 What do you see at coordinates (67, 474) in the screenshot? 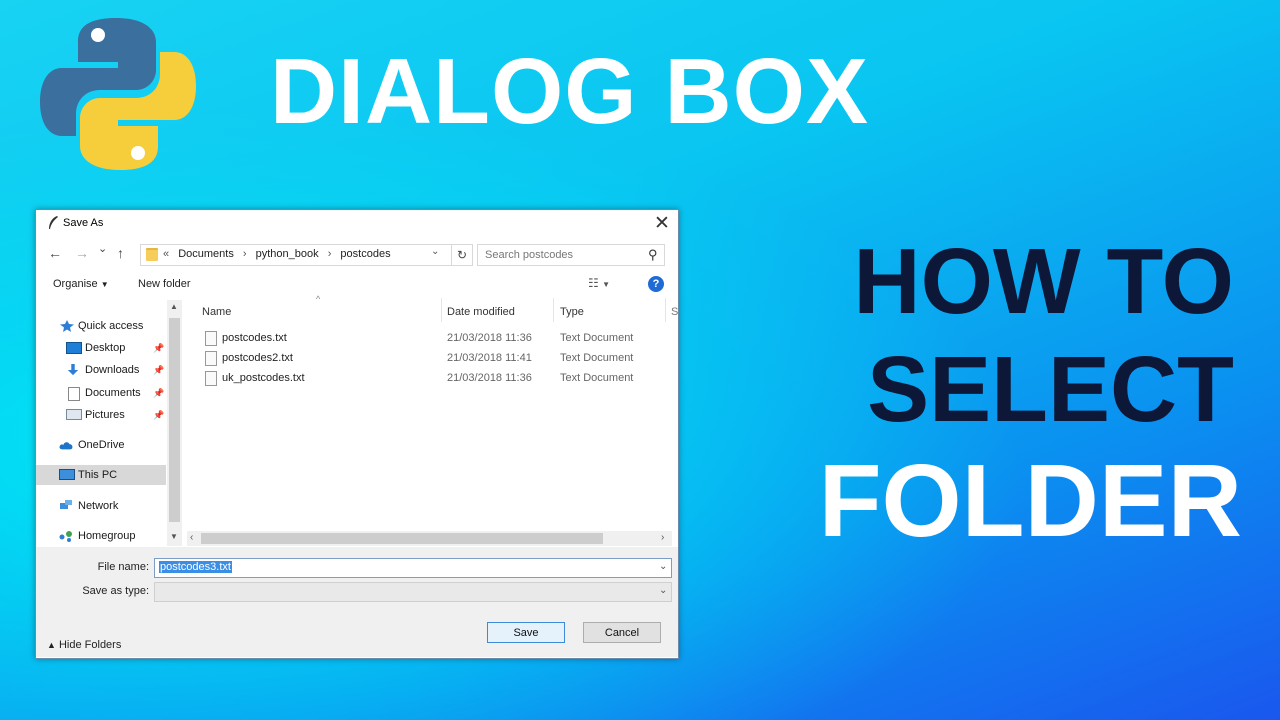
I see `this-pc-icon` at bounding box center [67, 474].